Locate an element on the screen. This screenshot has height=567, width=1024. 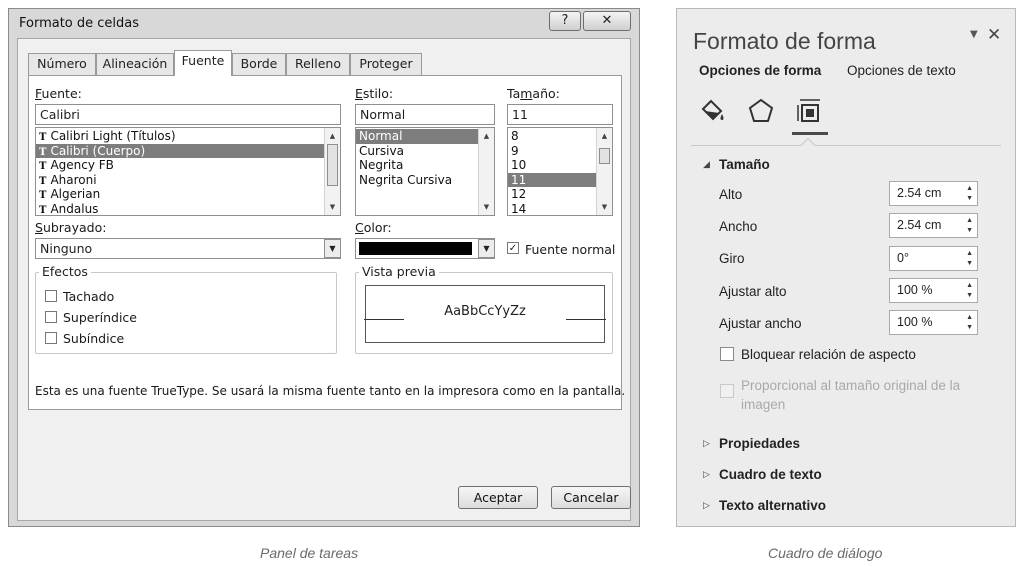
style-option-negrita: Negrita is located at coordinates (417, 165).